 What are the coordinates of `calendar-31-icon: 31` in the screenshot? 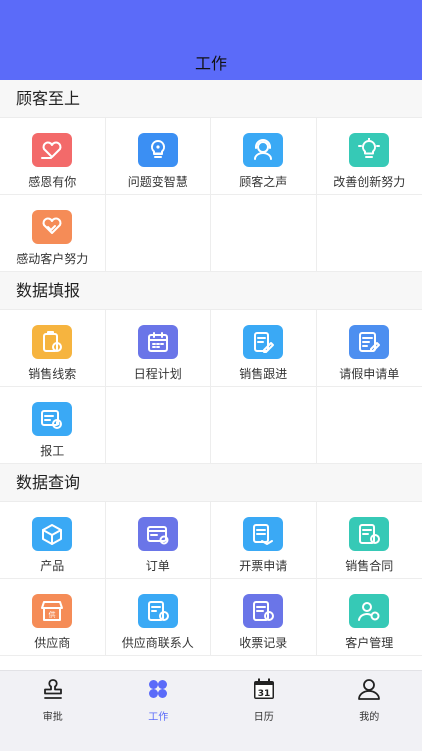 It's located at (264, 691).